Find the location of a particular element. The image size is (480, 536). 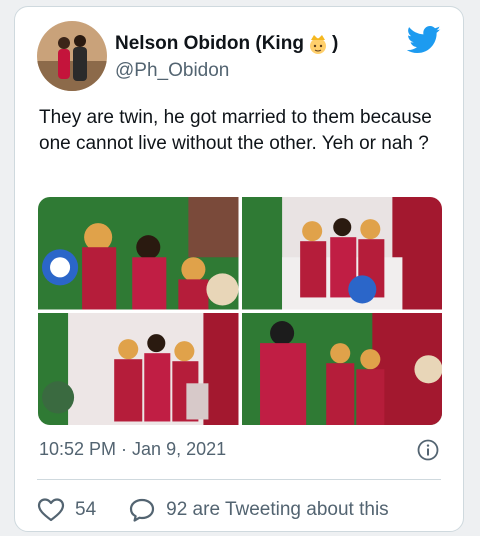

author-name-text: Nelson Obidon (King is located at coordinates (209, 43).